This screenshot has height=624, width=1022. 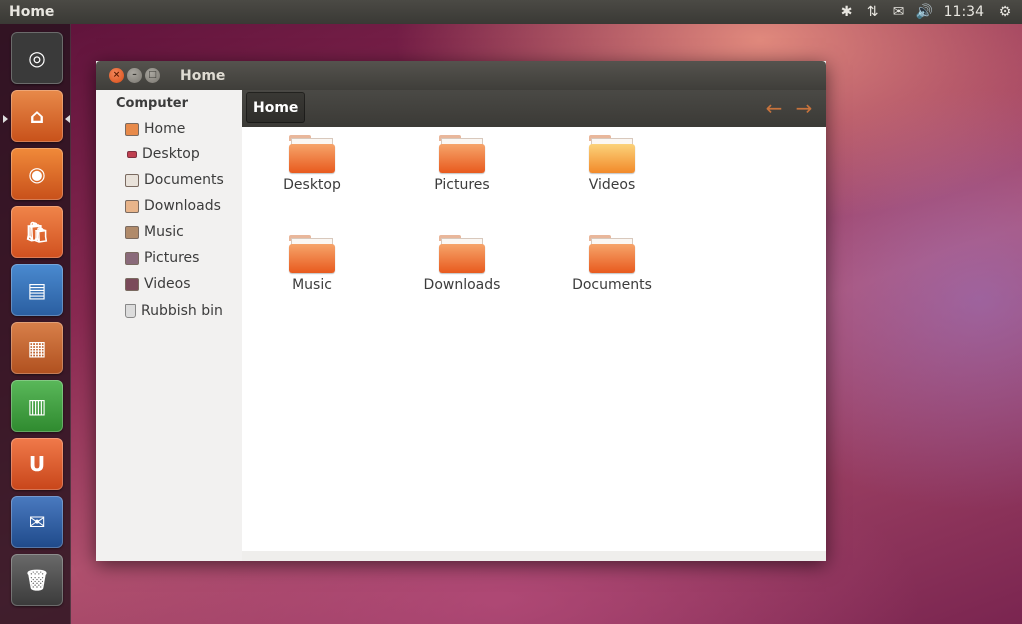 What do you see at coordinates (37, 348) in the screenshot?
I see `impress-icon: ▦` at bounding box center [37, 348].